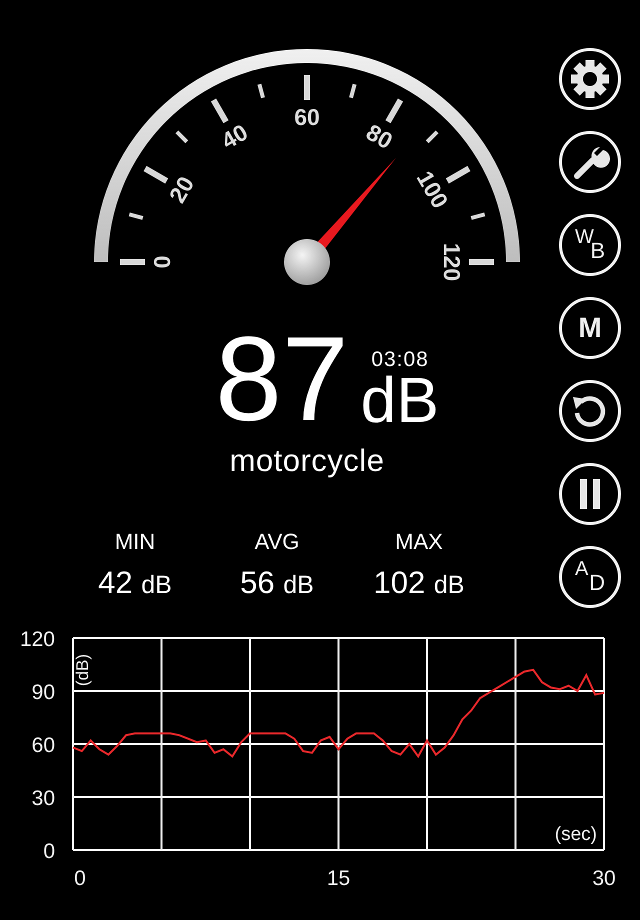 This screenshot has width=640, height=920. I want to click on gauge-label: 20, so click(182, 190).